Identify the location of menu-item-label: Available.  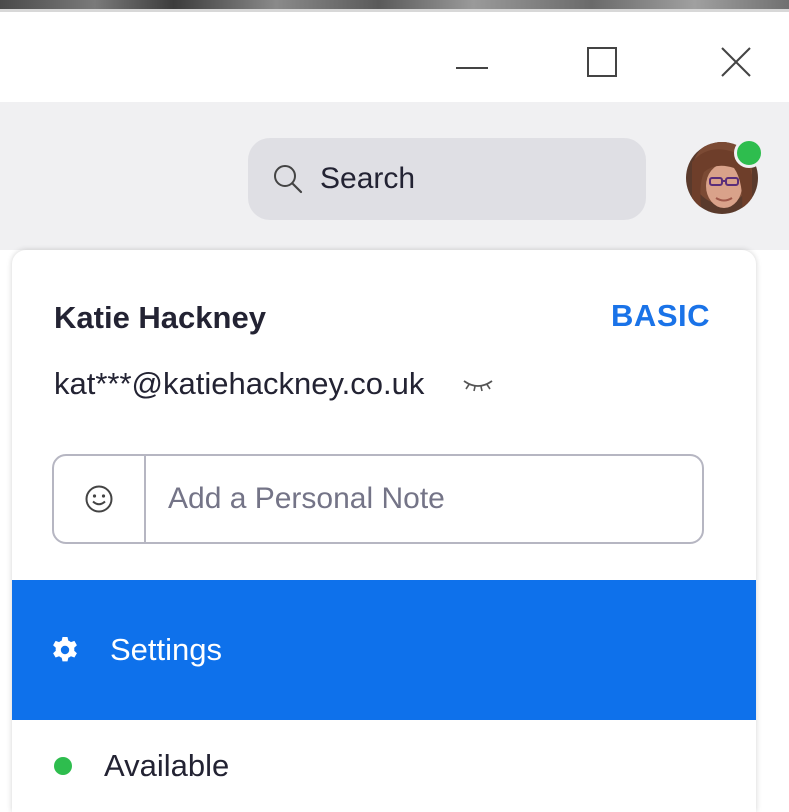
(167, 765).